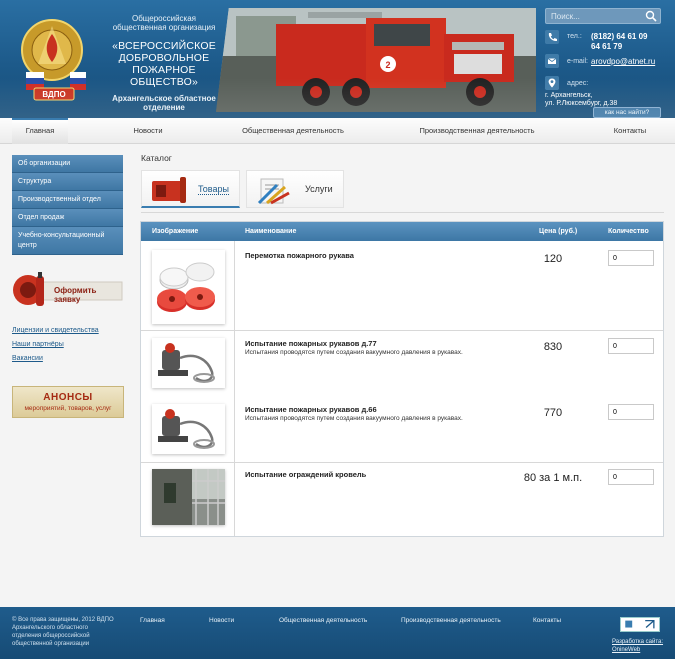  I want to click on nav-item-production-activity: Производственная деятельность, so click(477, 131).